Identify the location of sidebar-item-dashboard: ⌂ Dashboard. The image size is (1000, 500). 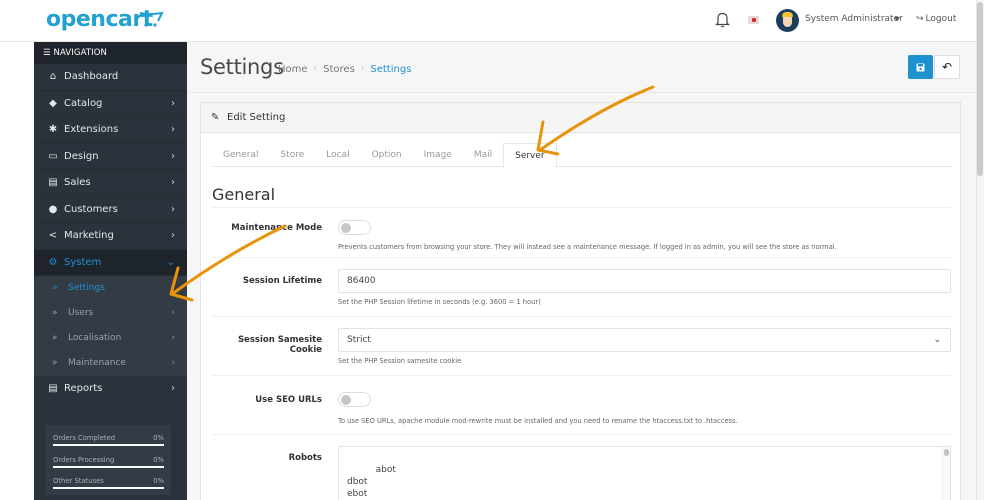
(110, 77).